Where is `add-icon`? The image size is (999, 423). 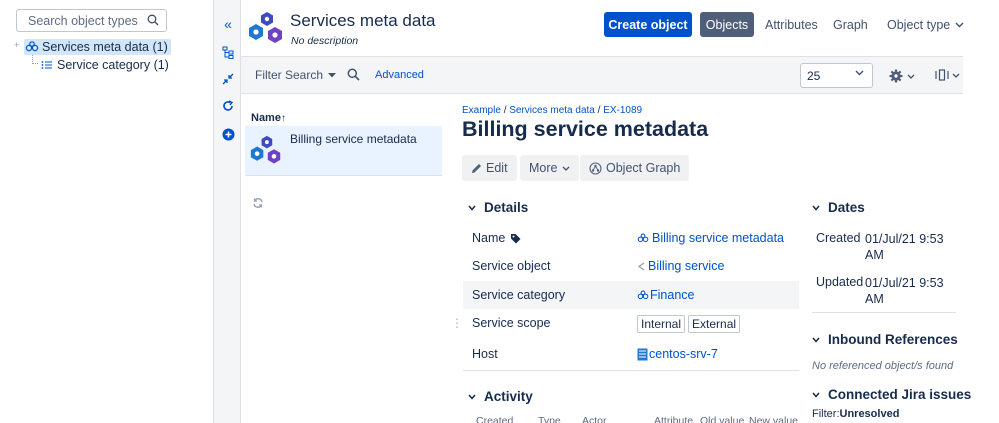
add-icon is located at coordinates (228, 134).